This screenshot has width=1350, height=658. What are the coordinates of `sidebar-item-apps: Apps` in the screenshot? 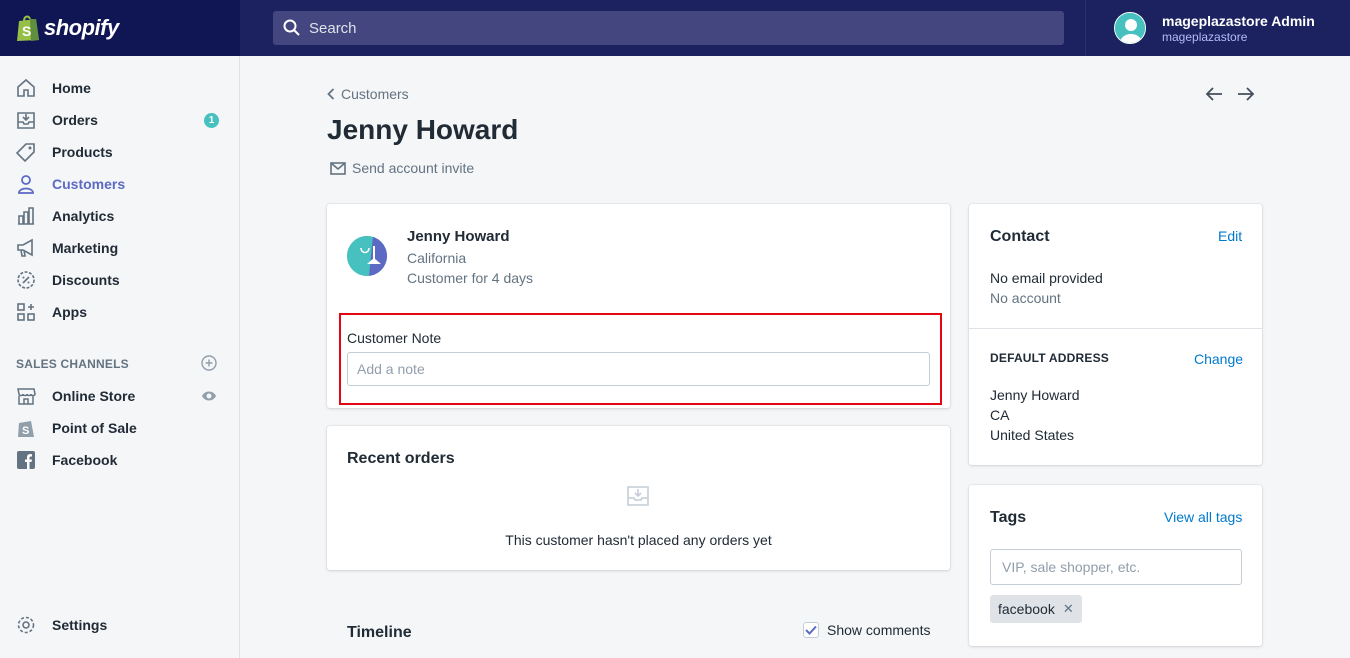 It's located at (119, 312).